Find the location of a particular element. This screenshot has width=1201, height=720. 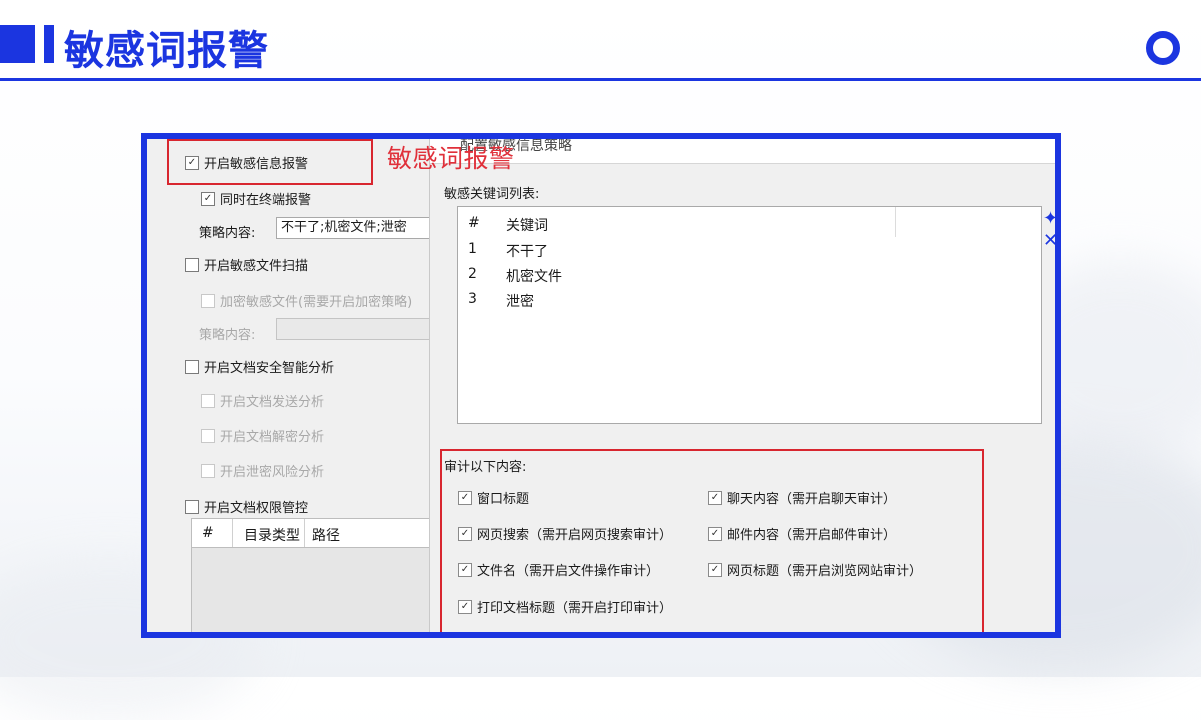

keyword-index: 1 is located at coordinates (472, 249).